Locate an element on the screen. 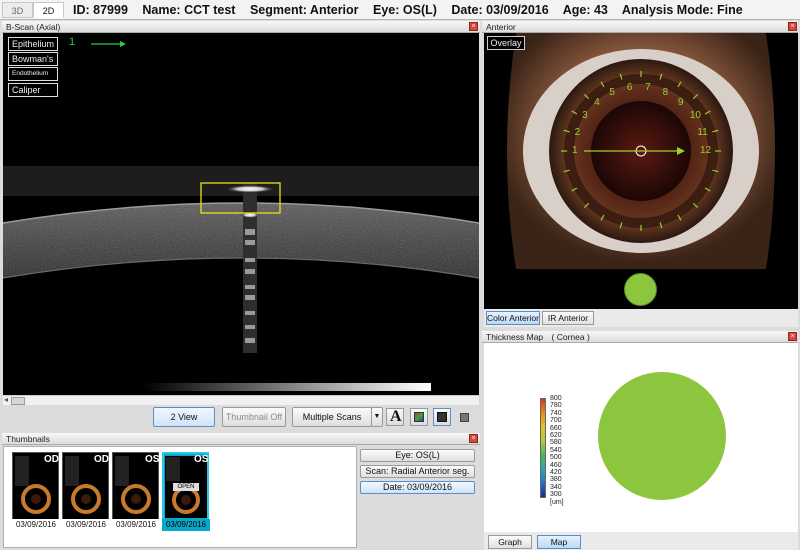  thickness-close-icon: × is located at coordinates (792, 336).